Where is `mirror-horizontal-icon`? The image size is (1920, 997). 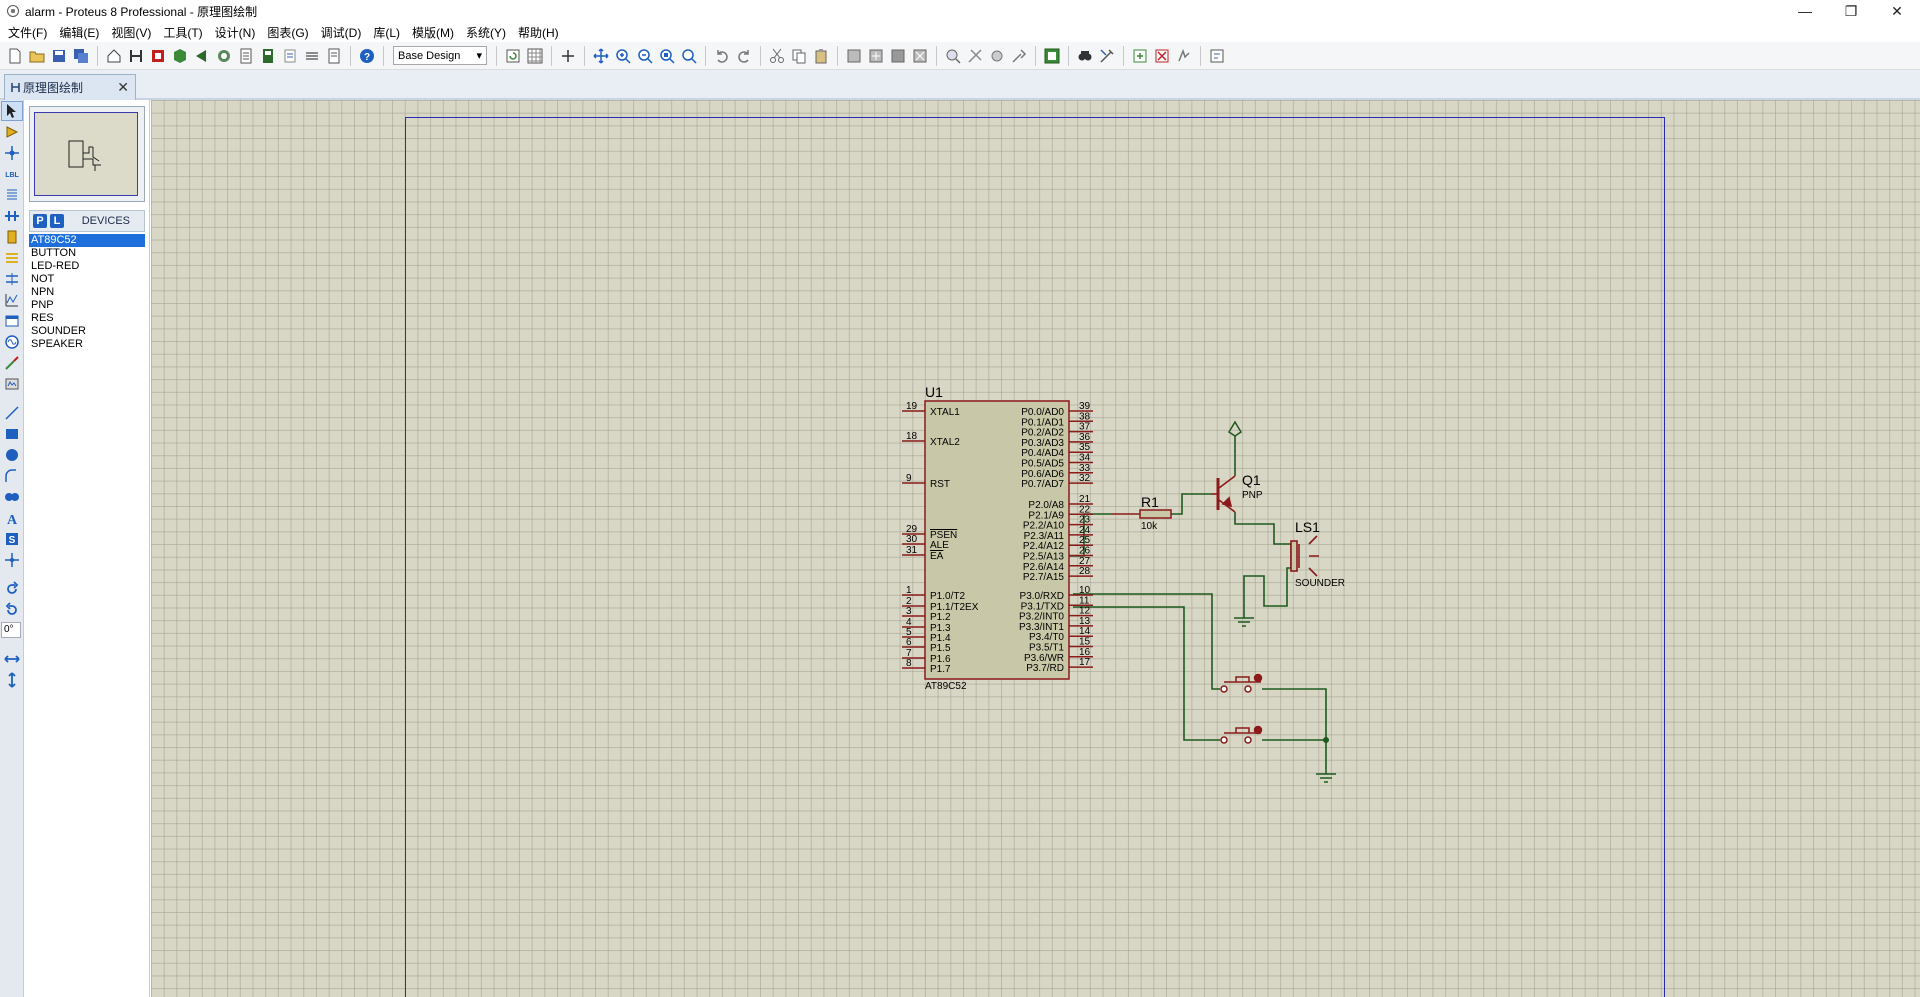
mirror-horizontal-icon is located at coordinates (12, 659).